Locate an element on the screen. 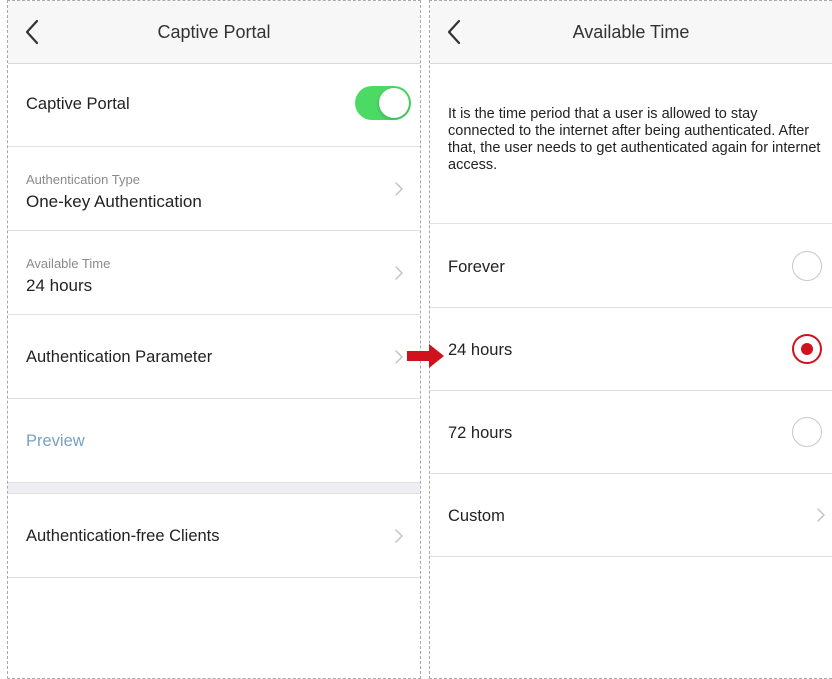 This screenshot has height=679, width=832. option-24-hours: 24 hours is located at coordinates (631, 349).